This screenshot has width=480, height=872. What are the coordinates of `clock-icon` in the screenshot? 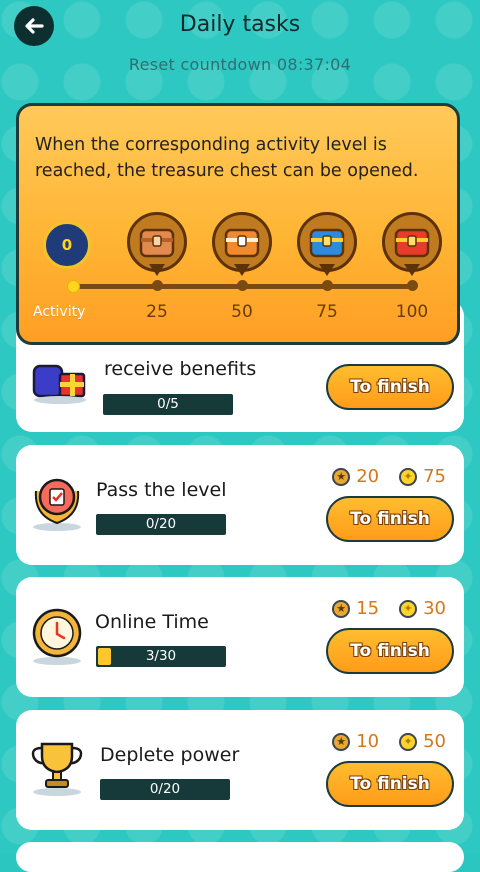 It's located at (57, 636).